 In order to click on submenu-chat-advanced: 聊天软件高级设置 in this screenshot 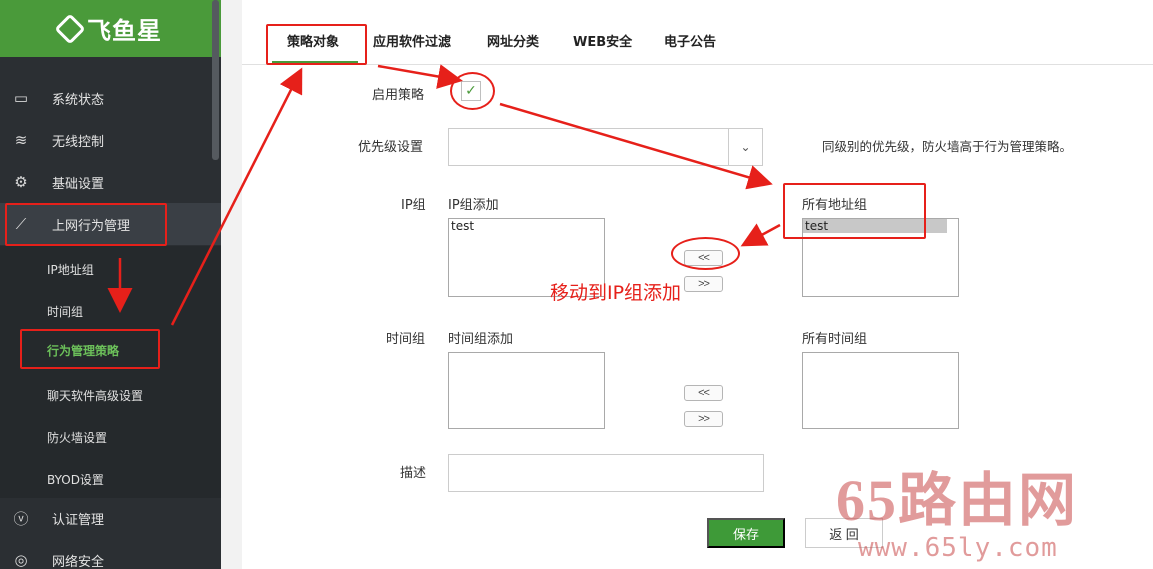, I will do `click(95, 395)`.